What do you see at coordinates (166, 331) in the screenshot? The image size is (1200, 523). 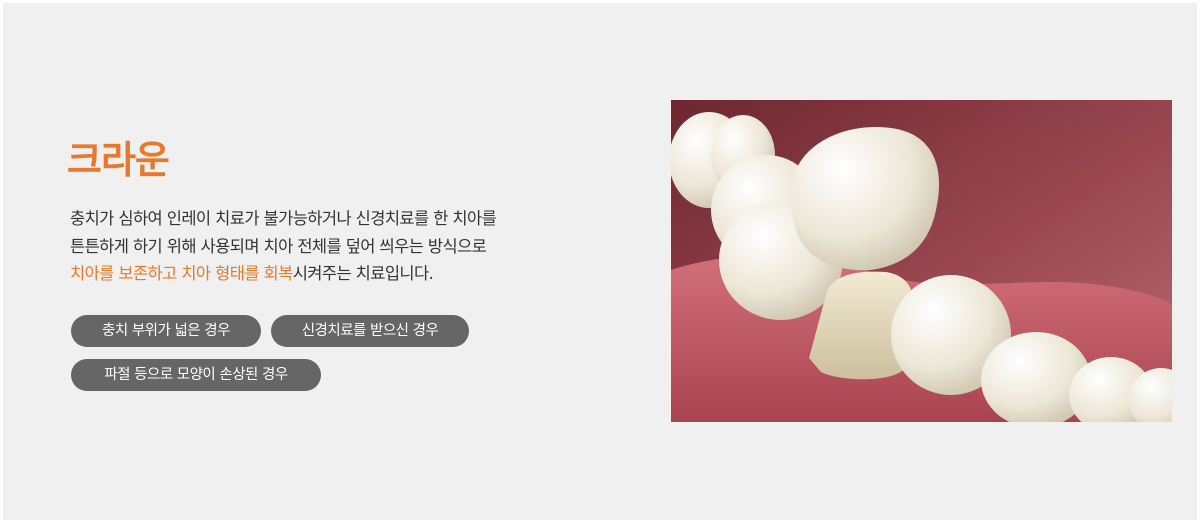 I see `case-tag: 충치 부위가 넓은 경우` at bounding box center [166, 331].